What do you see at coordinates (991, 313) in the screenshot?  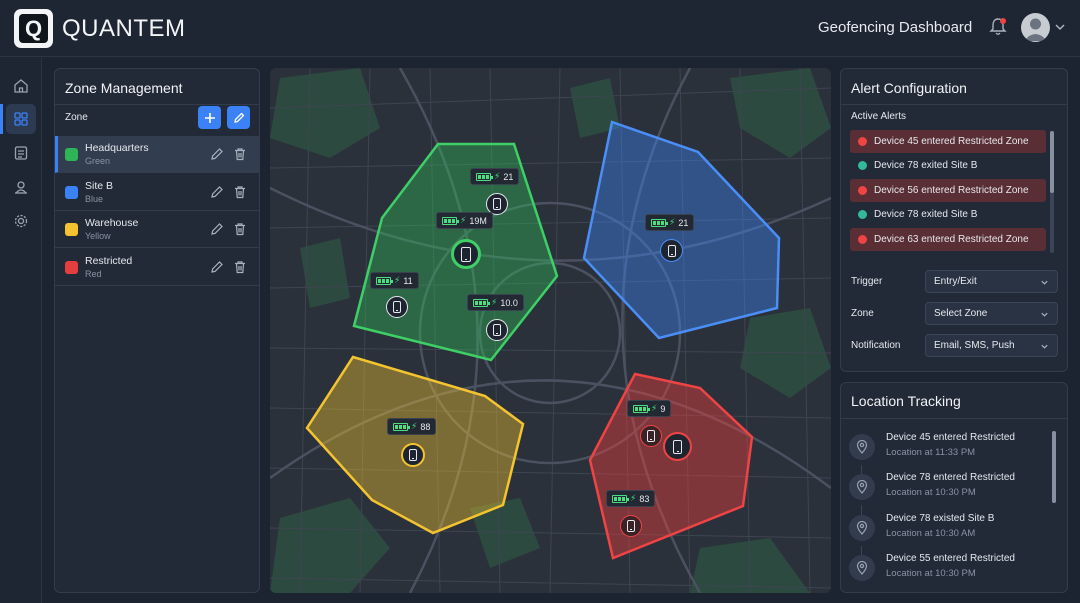 I see `zone-select: Select Zone` at bounding box center [991, 313].